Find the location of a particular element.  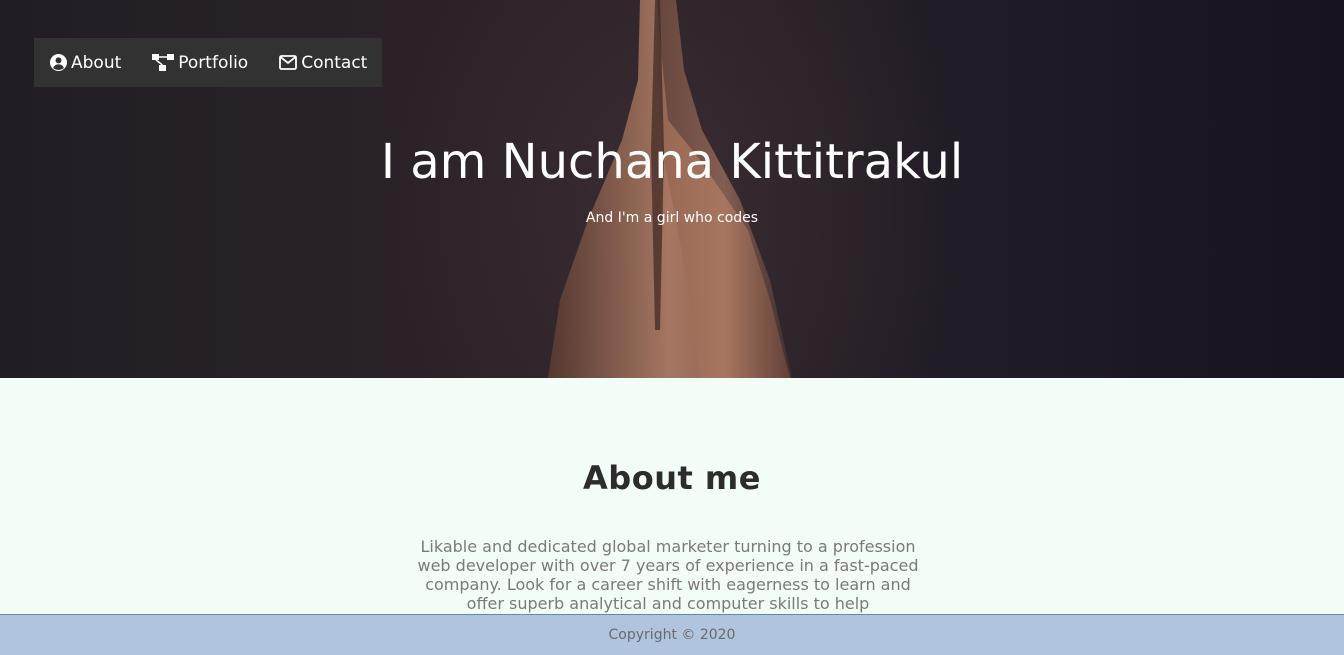

nav-item-label: Contact is located at coordinates (334, 62).